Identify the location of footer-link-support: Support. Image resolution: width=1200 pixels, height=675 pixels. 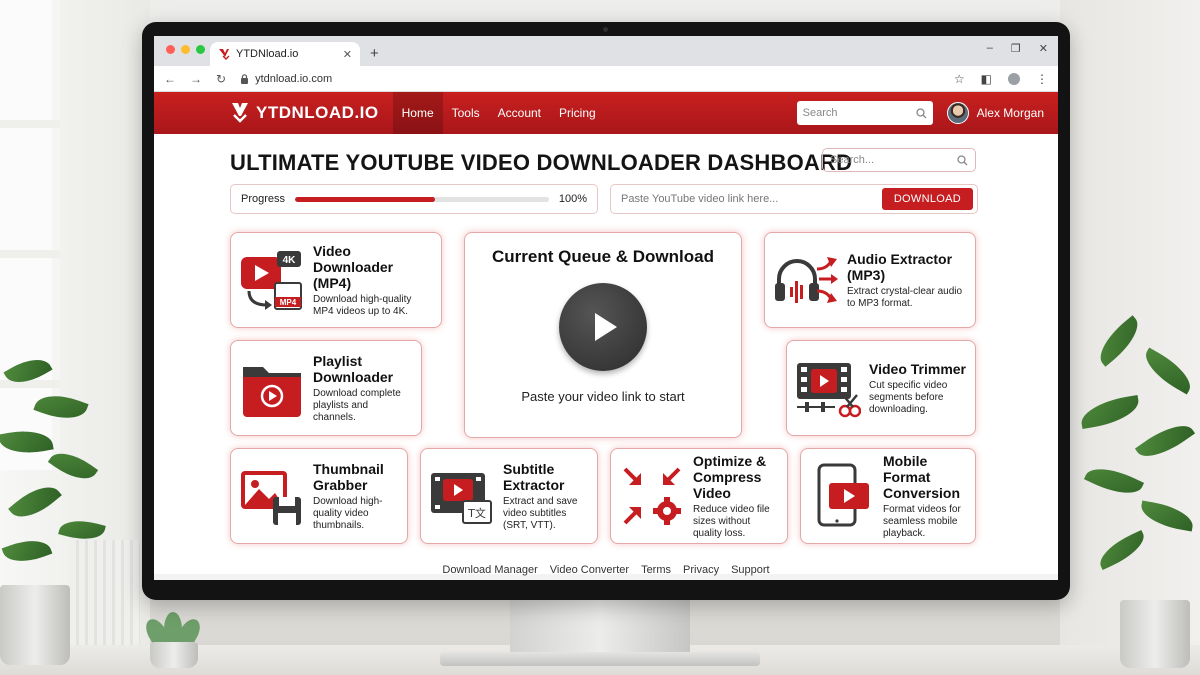
(750, 570).